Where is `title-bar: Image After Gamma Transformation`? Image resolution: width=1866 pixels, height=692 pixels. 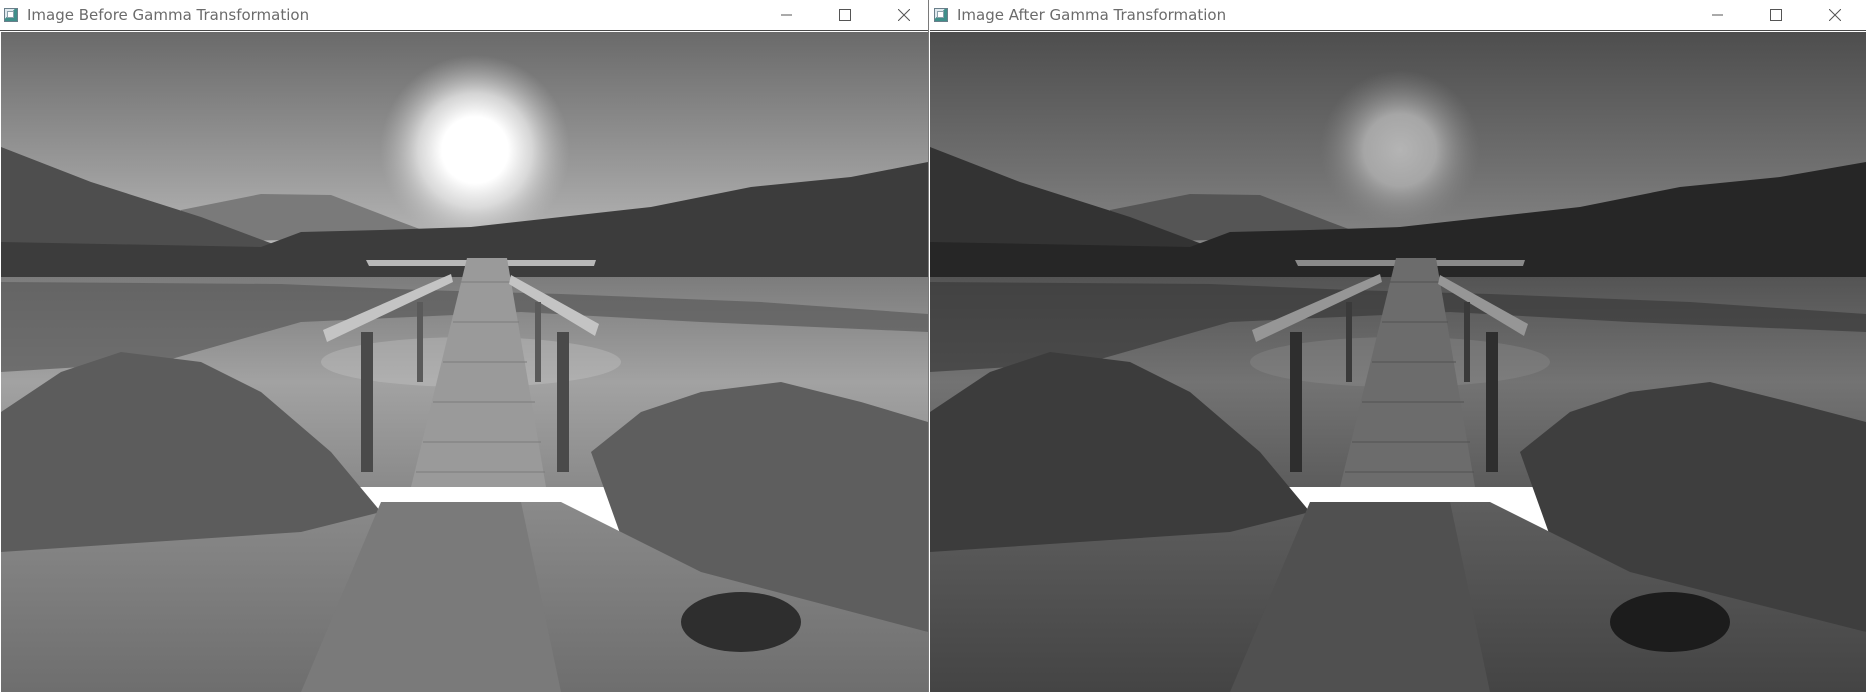
title-bar: Image After Gamma Transformation is located at coordinates (1398, 15).